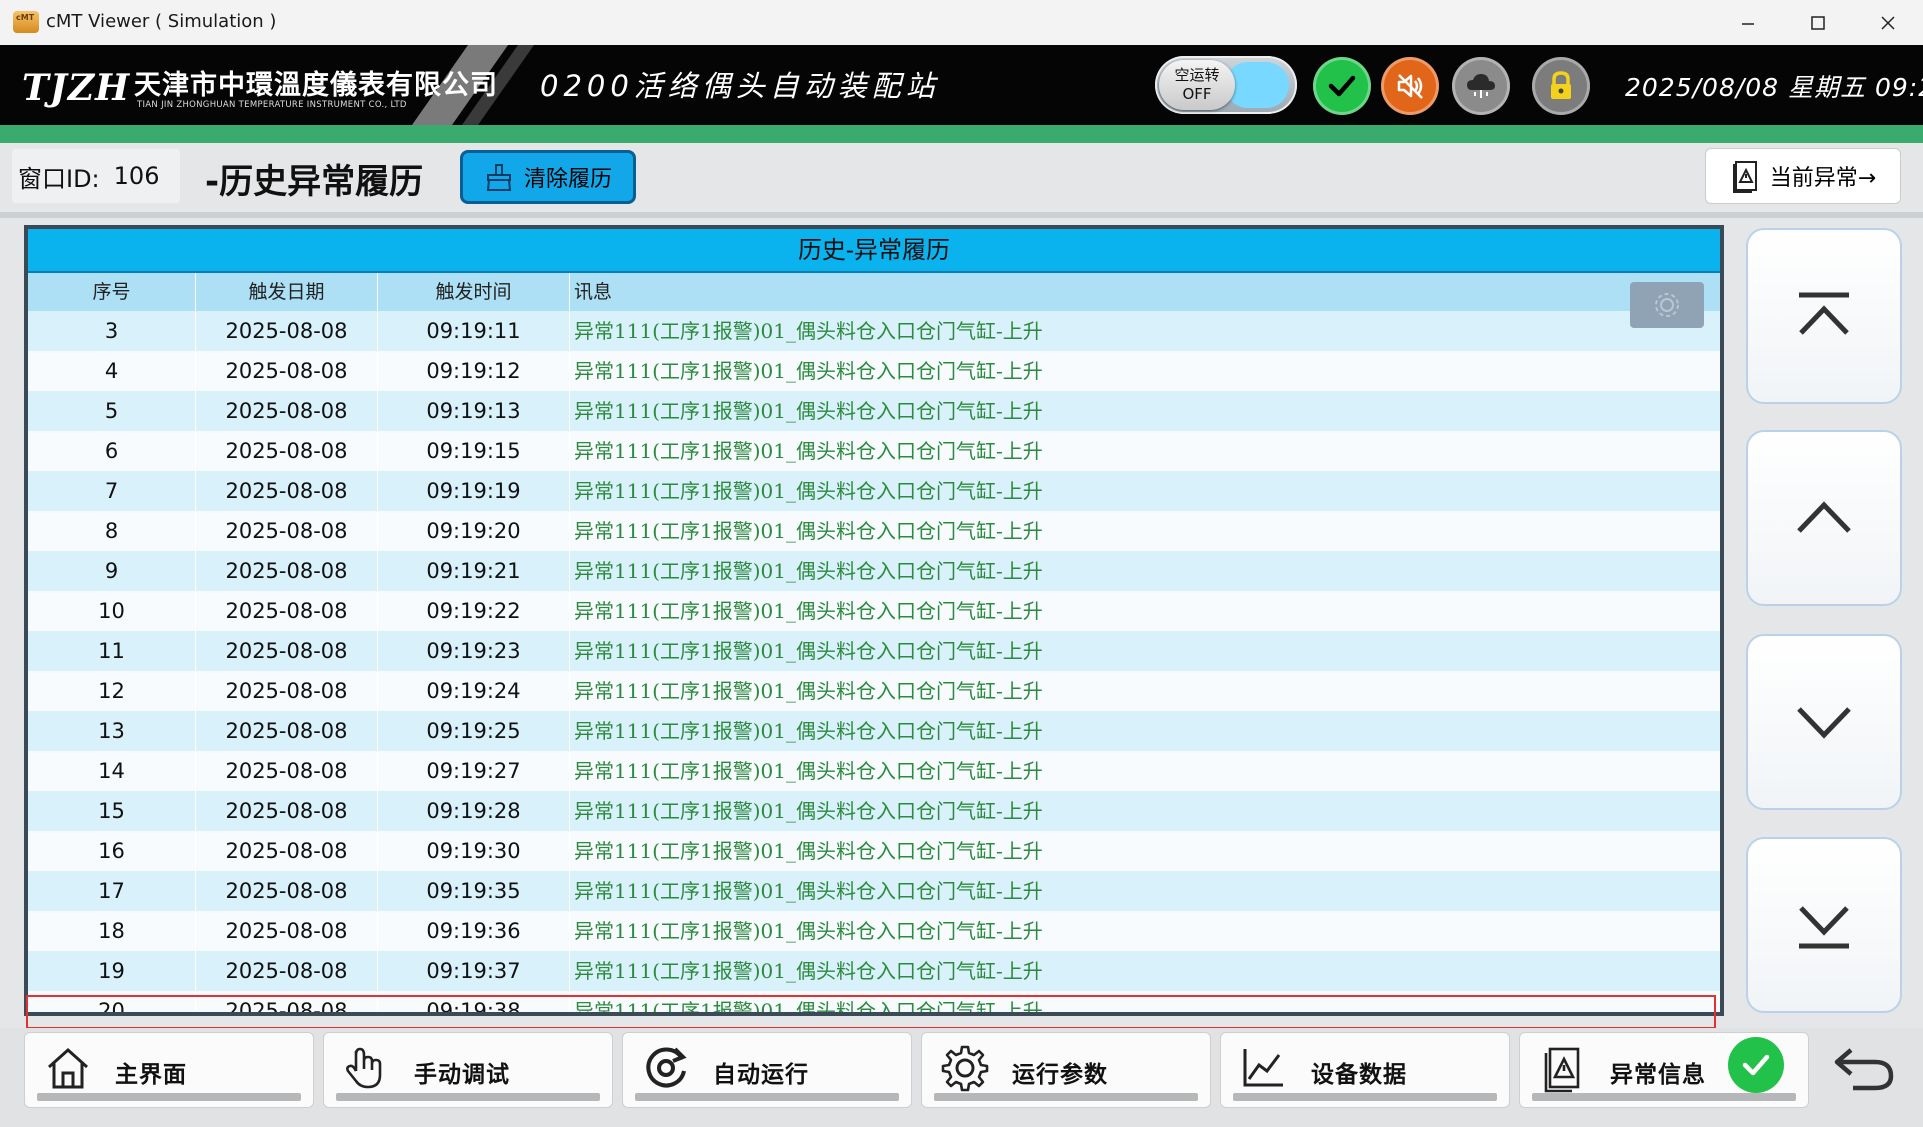 The image size is (1923, 1127). Describe the element at coordinates (961, 215) in the screenshot. I see `divider` at that location.